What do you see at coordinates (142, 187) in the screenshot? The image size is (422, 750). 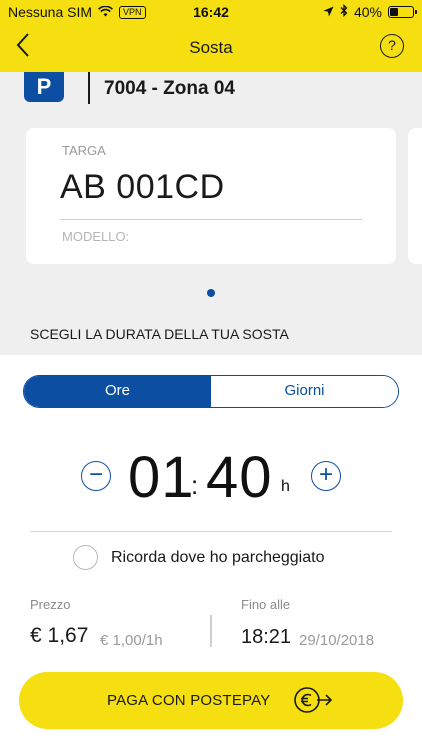 I see `targa-value: AB 001CD` at bounding box center [142, 187].